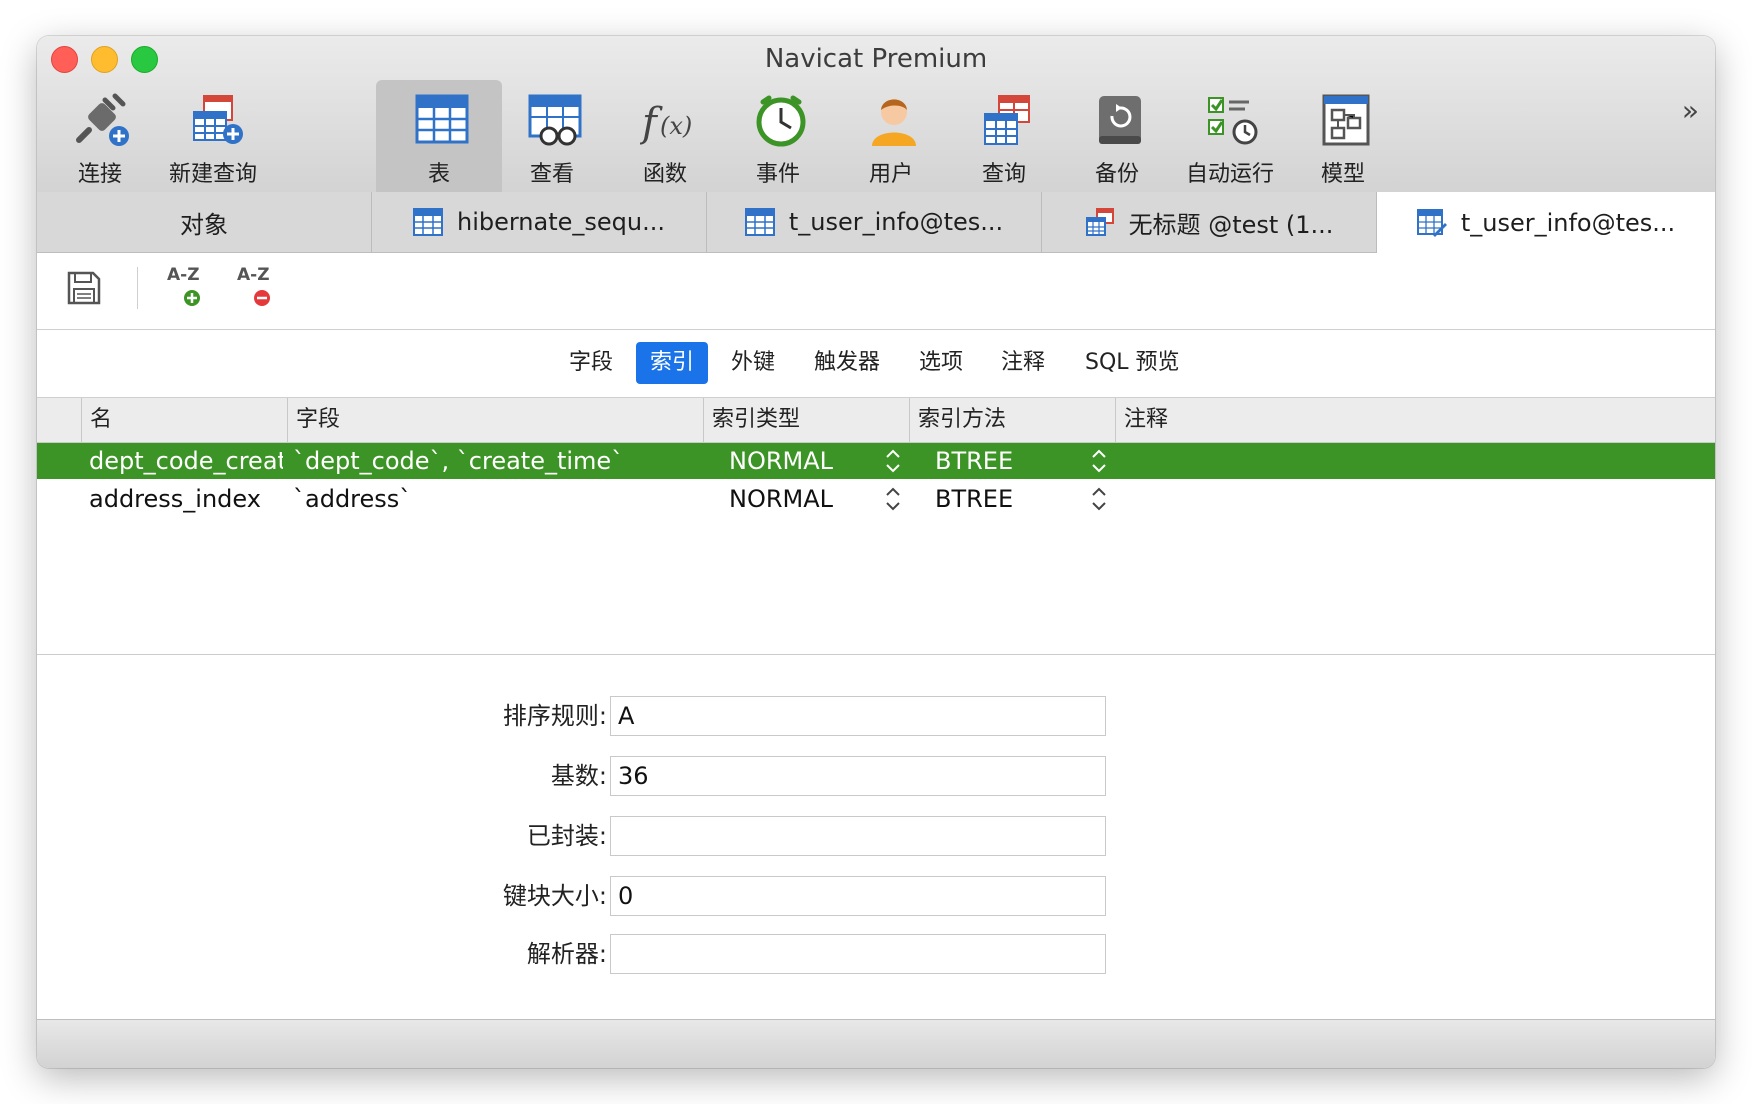 Image resolution: width=1752 pixels, height=1104 pixels. I want to click on toolbar-query-button: 查询, so click(1004, 136).